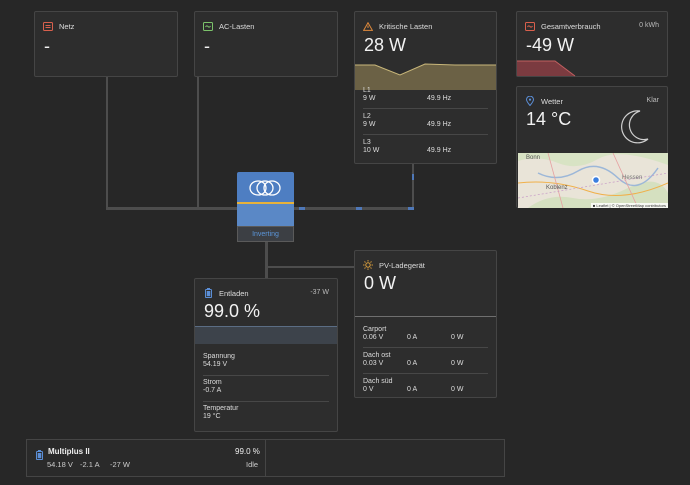 Image resolution: width=690 pixels, height=485 pixels. Describe the element at coordinates (530, 101) in the screenshot. I see `location-pin-icon` at that location.